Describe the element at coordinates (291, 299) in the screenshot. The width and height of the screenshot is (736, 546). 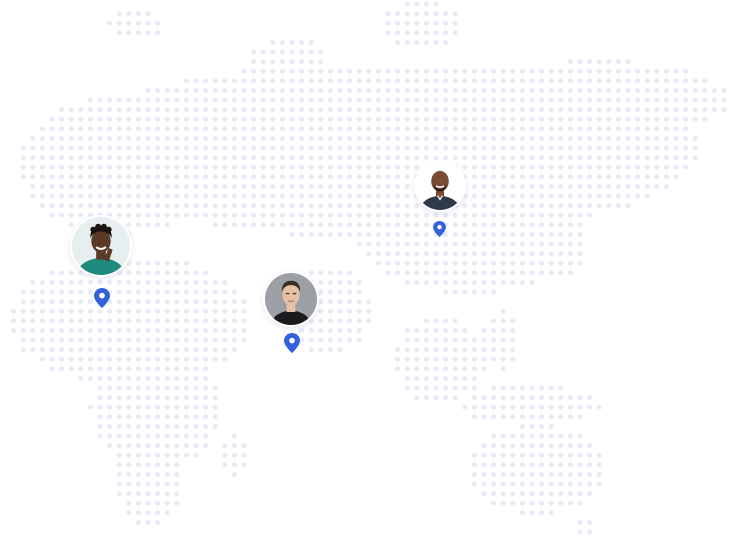
I see `user-avatar-center` at that location.